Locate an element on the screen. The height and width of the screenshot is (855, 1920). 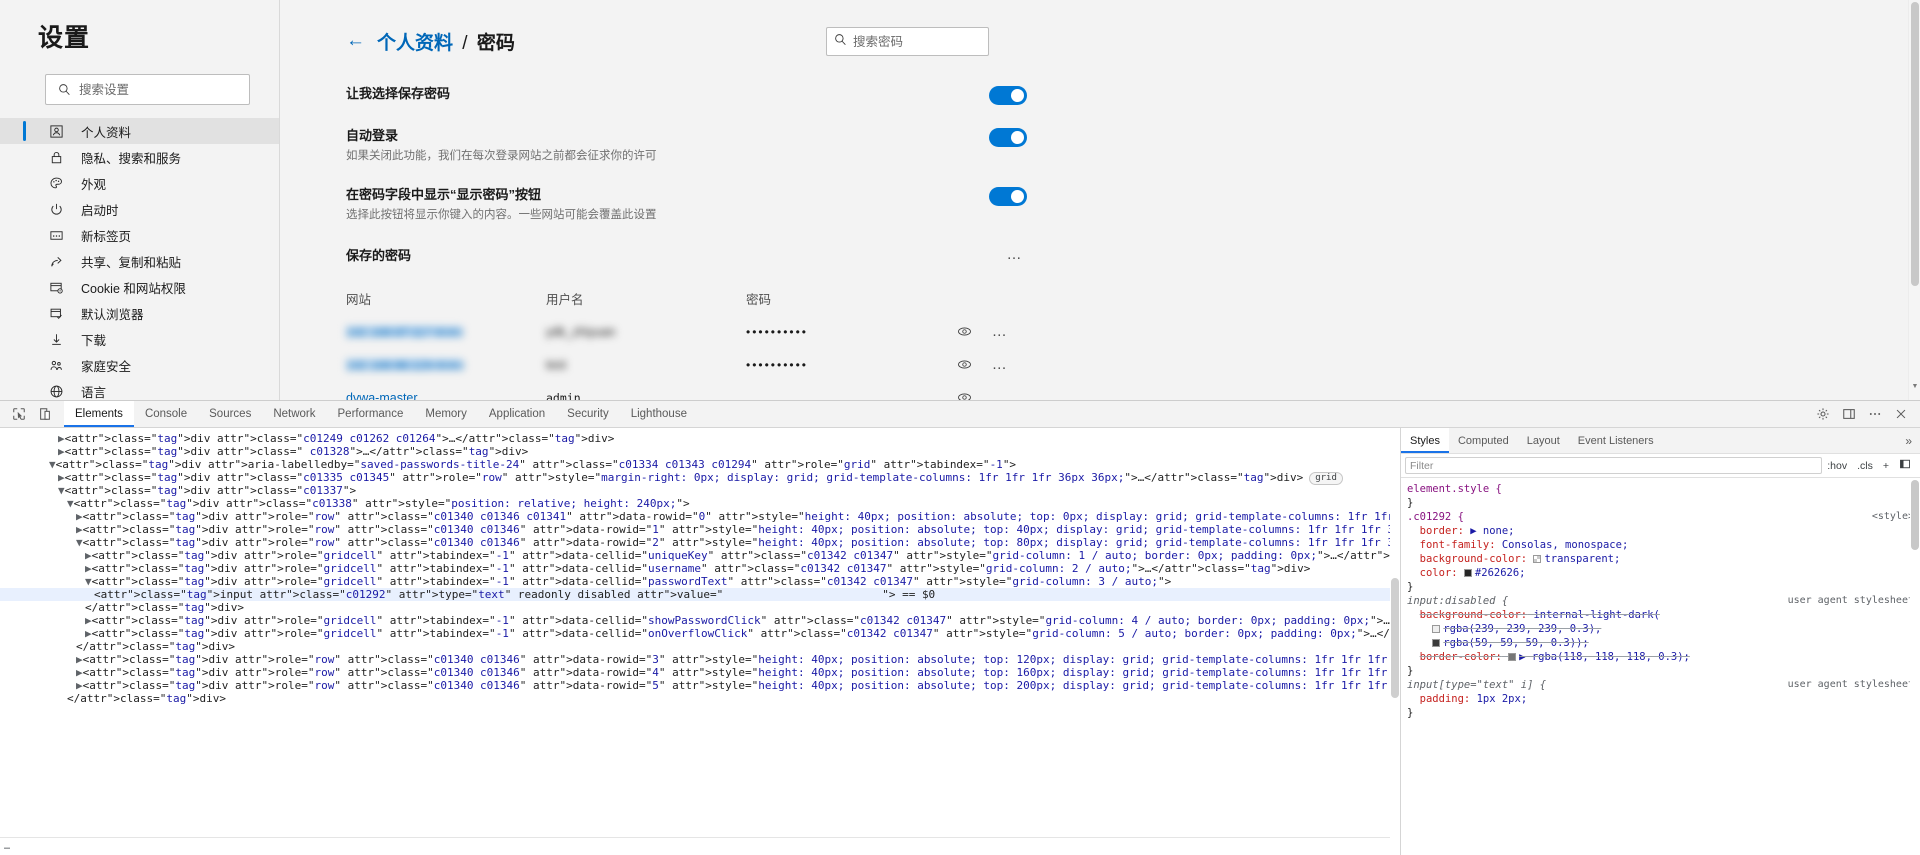
password-search-box is located at coordinates (907, 41).